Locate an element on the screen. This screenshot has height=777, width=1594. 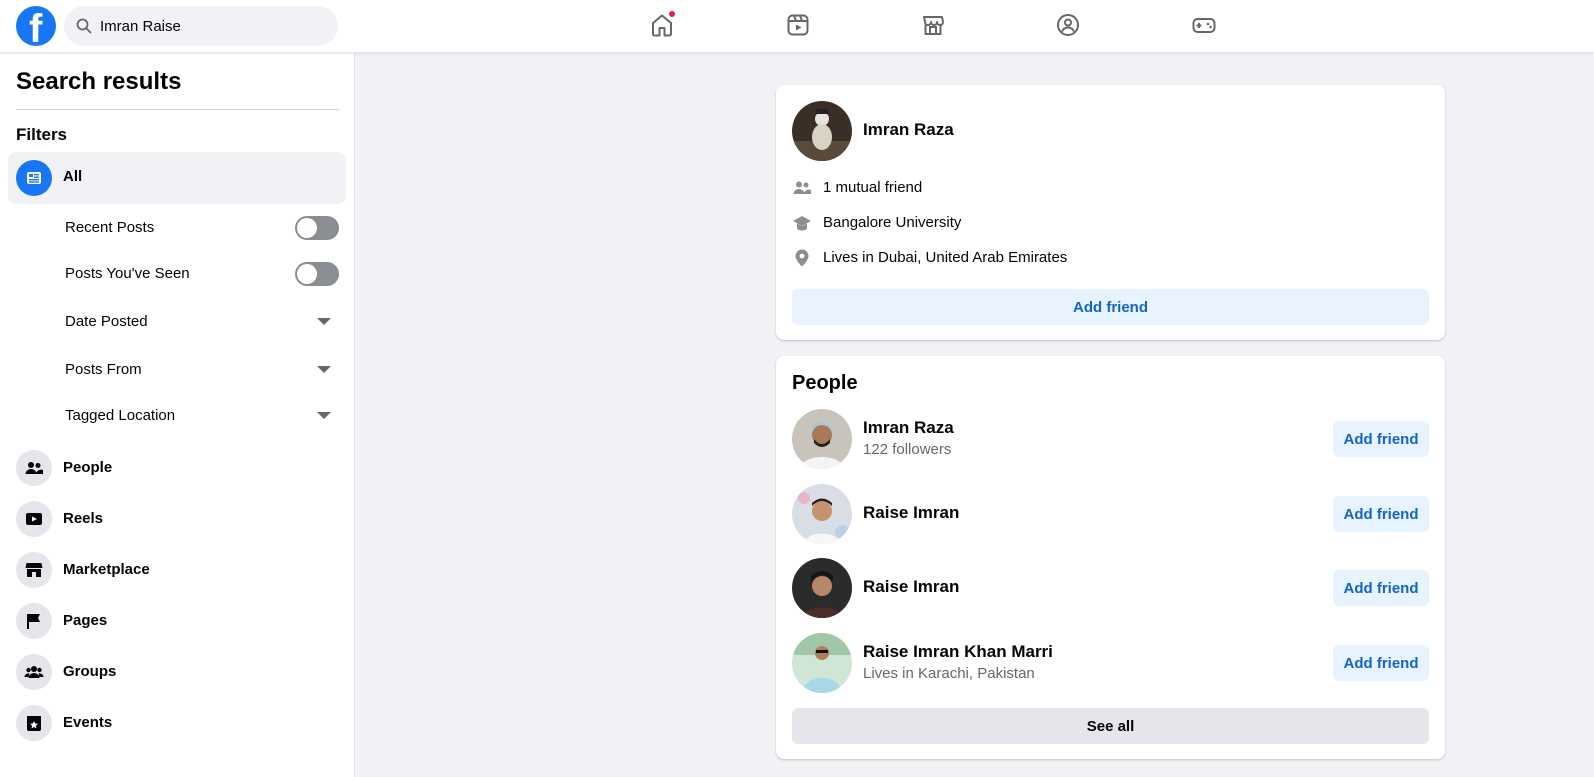
education-icon is located at coordinates (802, 223).